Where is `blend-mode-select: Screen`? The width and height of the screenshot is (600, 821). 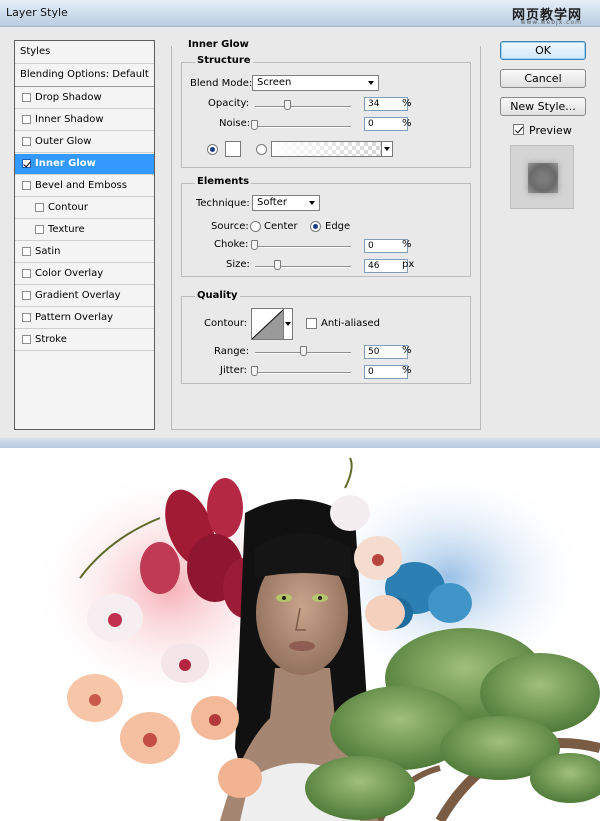
blend-mode-select: Screen is located at coordinates (315, 83).